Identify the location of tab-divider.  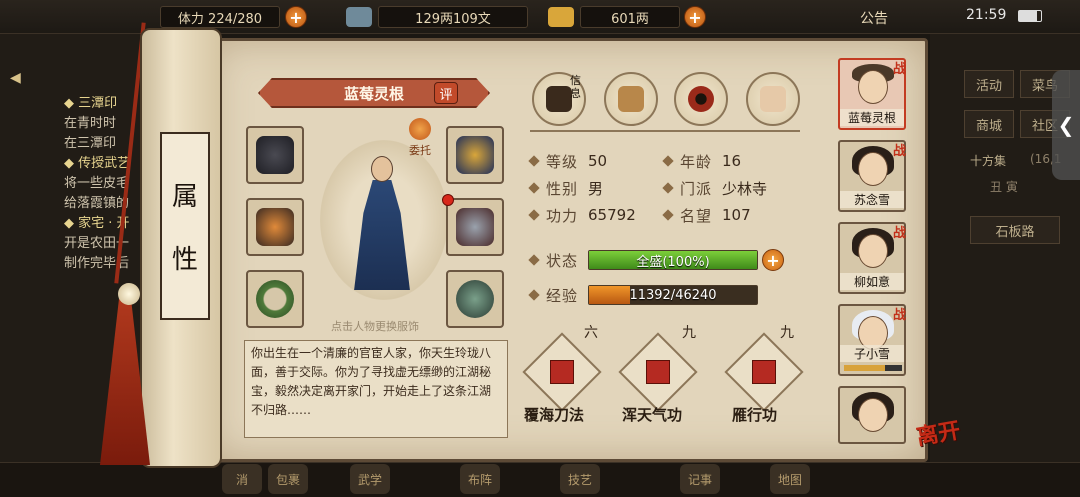
(665, 131).